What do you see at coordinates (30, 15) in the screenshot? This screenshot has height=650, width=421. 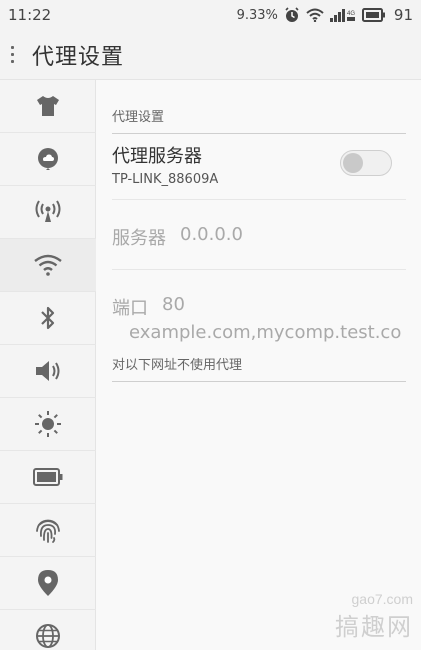 I see `status-time: 11:22` at bounding box center [30, 15].